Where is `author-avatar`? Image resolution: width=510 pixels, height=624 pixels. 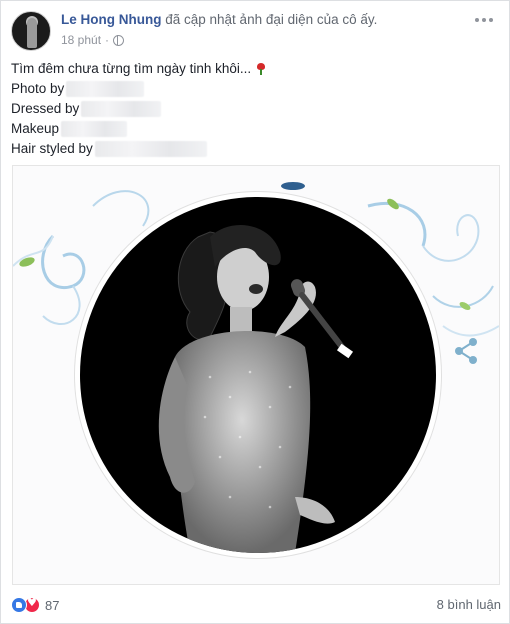 author-avatar is located at coordinates (31, 31).